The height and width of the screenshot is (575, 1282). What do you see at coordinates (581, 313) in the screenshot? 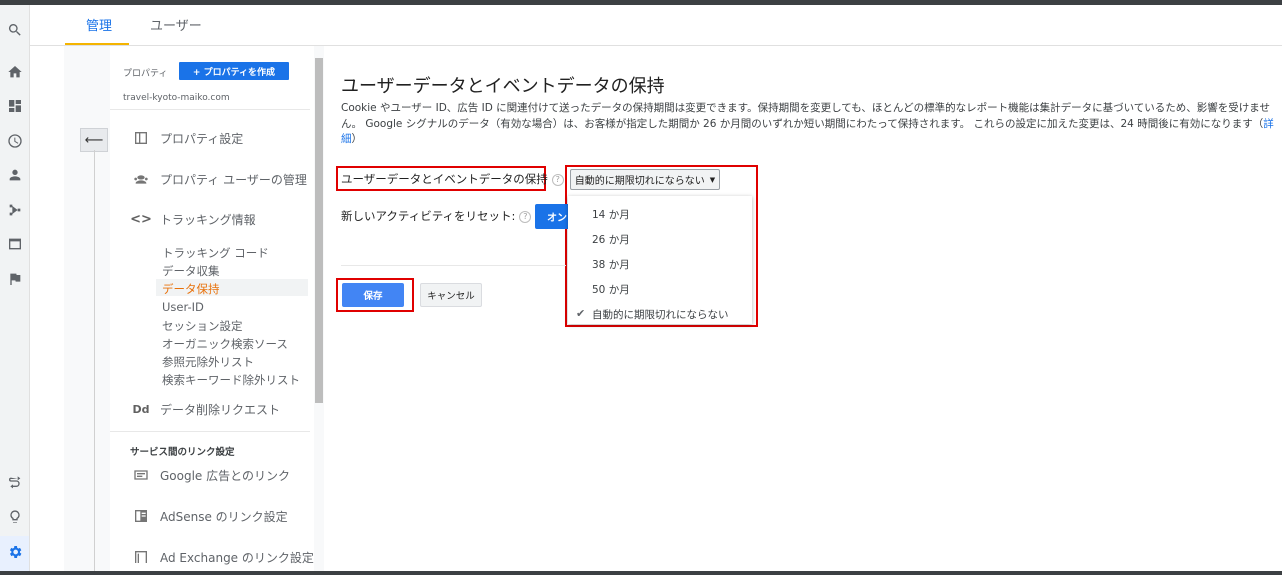
I see `checkmark-icon: ✔` at bounding box center [581, 313].